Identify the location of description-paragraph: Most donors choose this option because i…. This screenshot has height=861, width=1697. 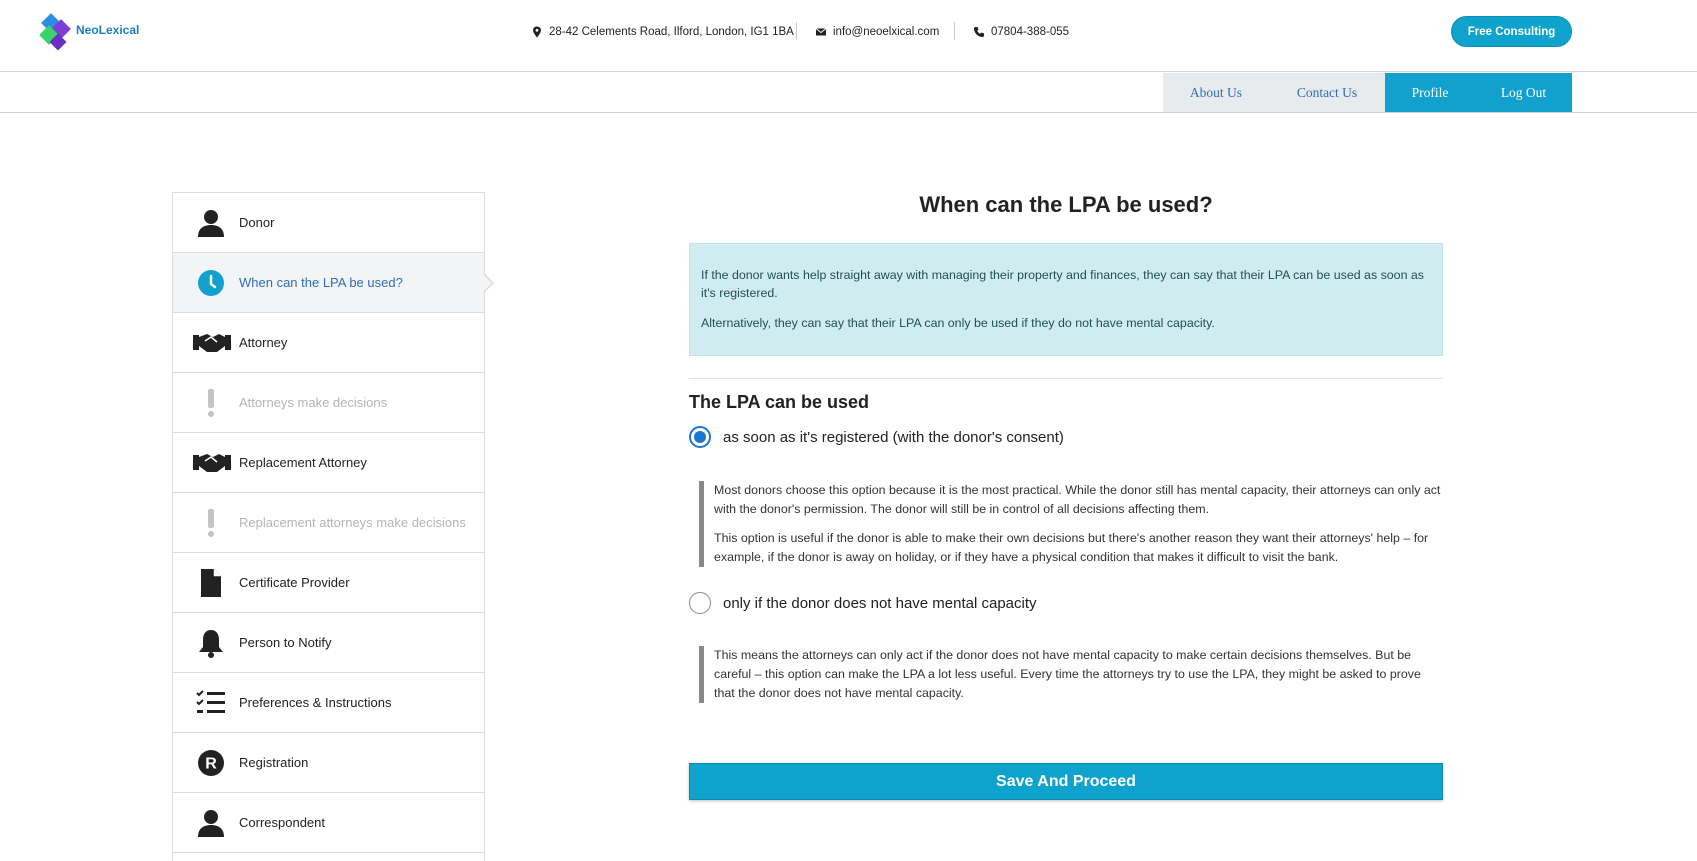
(1077, 499).